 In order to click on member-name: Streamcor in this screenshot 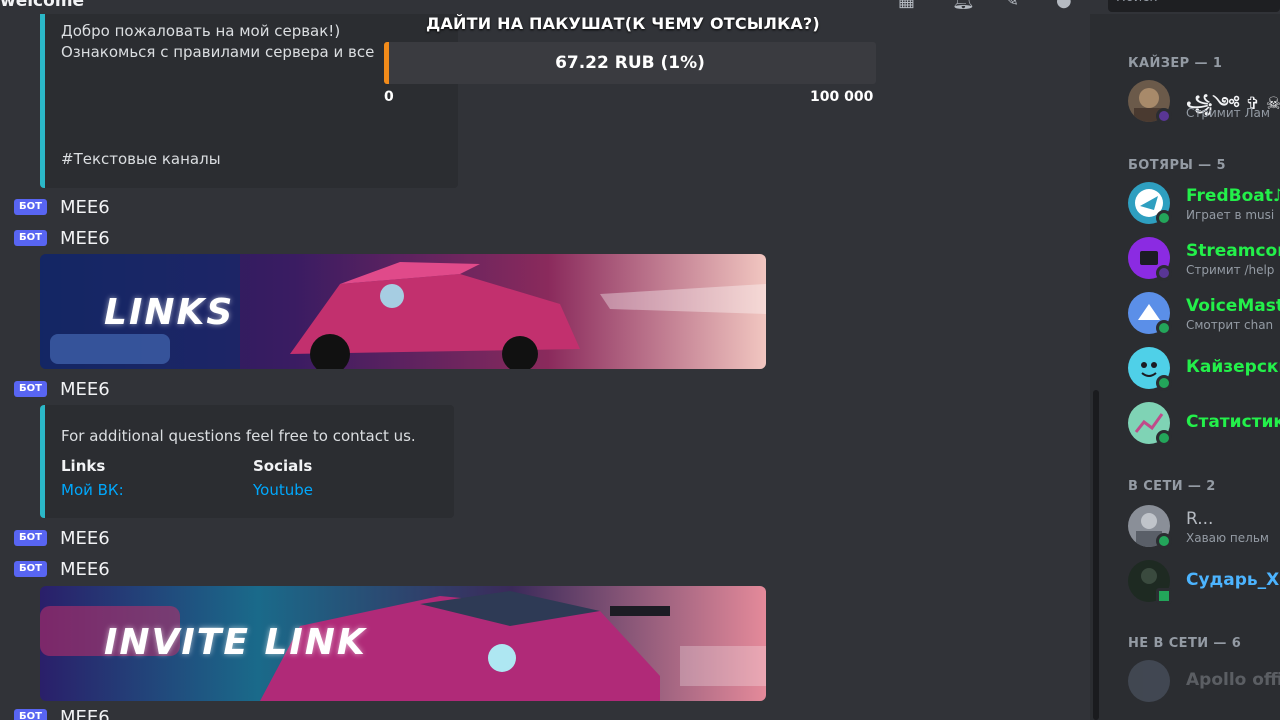, I will do `click(1233, 251)`.